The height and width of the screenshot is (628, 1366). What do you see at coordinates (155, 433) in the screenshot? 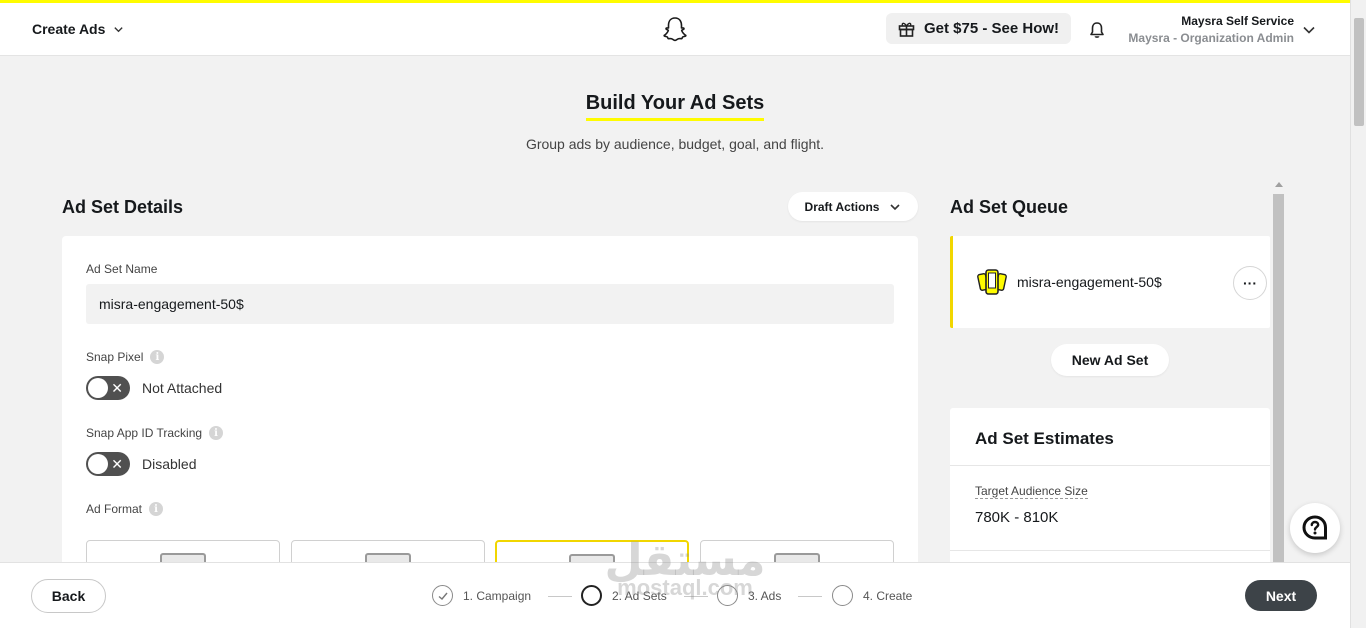
I see `app-id-tracking-label: Snap App ID Tracking i` at bounding box center [155, 433].